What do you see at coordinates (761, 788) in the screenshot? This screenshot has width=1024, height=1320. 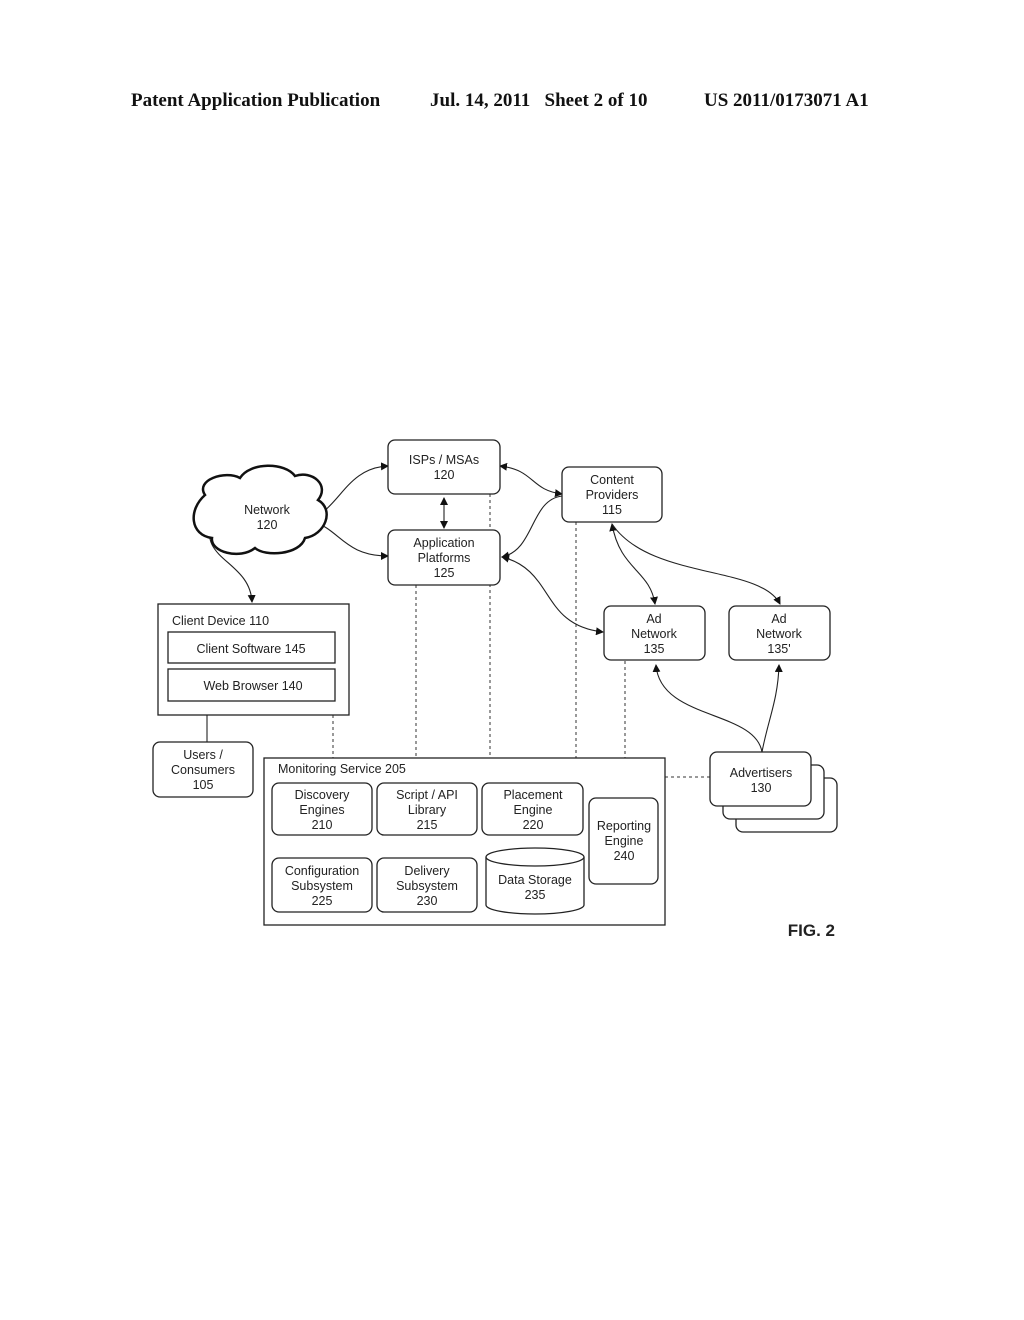 I see `advertisers-number: 130` at bounding box center [761, 788].